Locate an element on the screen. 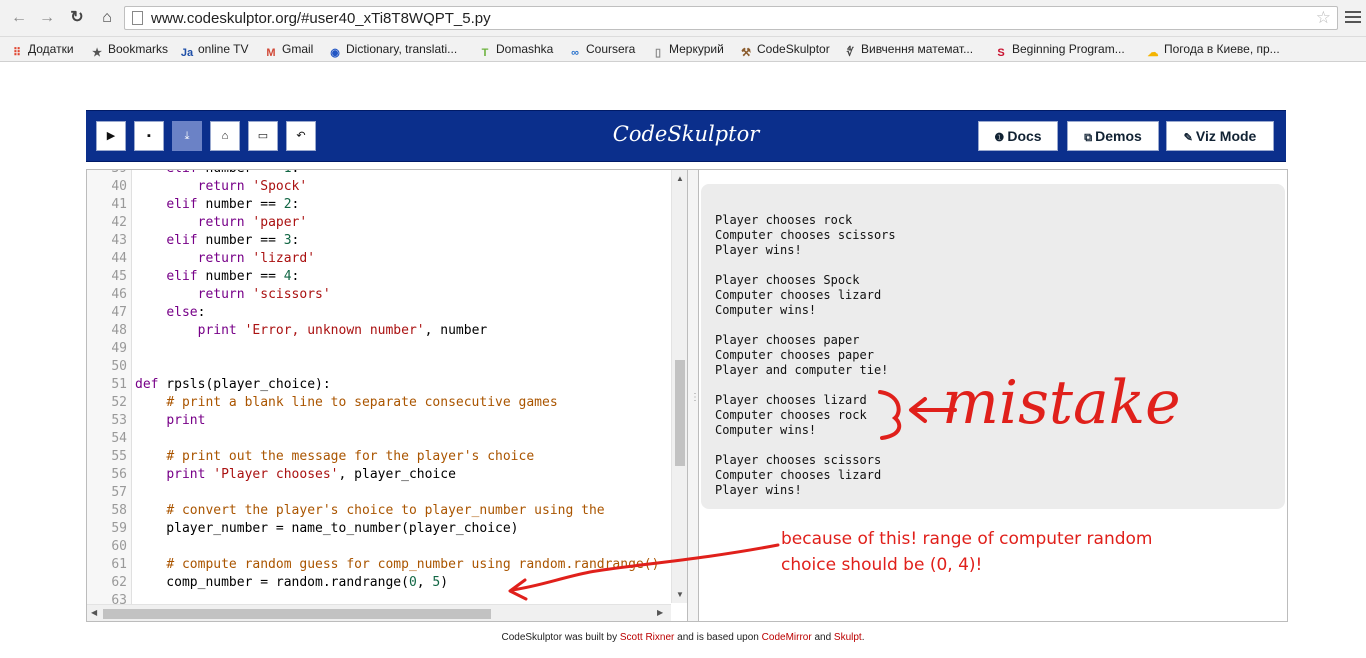 The height and width of the screenshot is (658, 1366). undo-icon: ↶ is located at coordinates (301, 136).